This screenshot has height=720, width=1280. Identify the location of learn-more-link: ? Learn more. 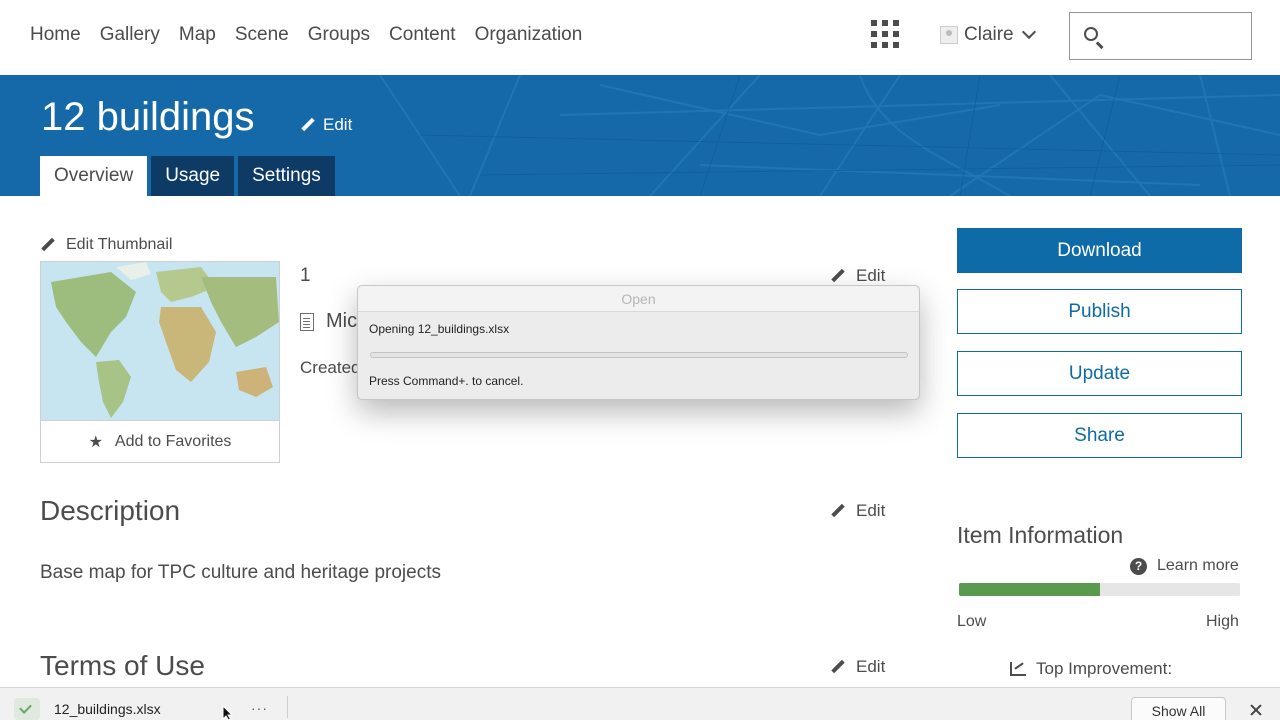
(1184, 566).